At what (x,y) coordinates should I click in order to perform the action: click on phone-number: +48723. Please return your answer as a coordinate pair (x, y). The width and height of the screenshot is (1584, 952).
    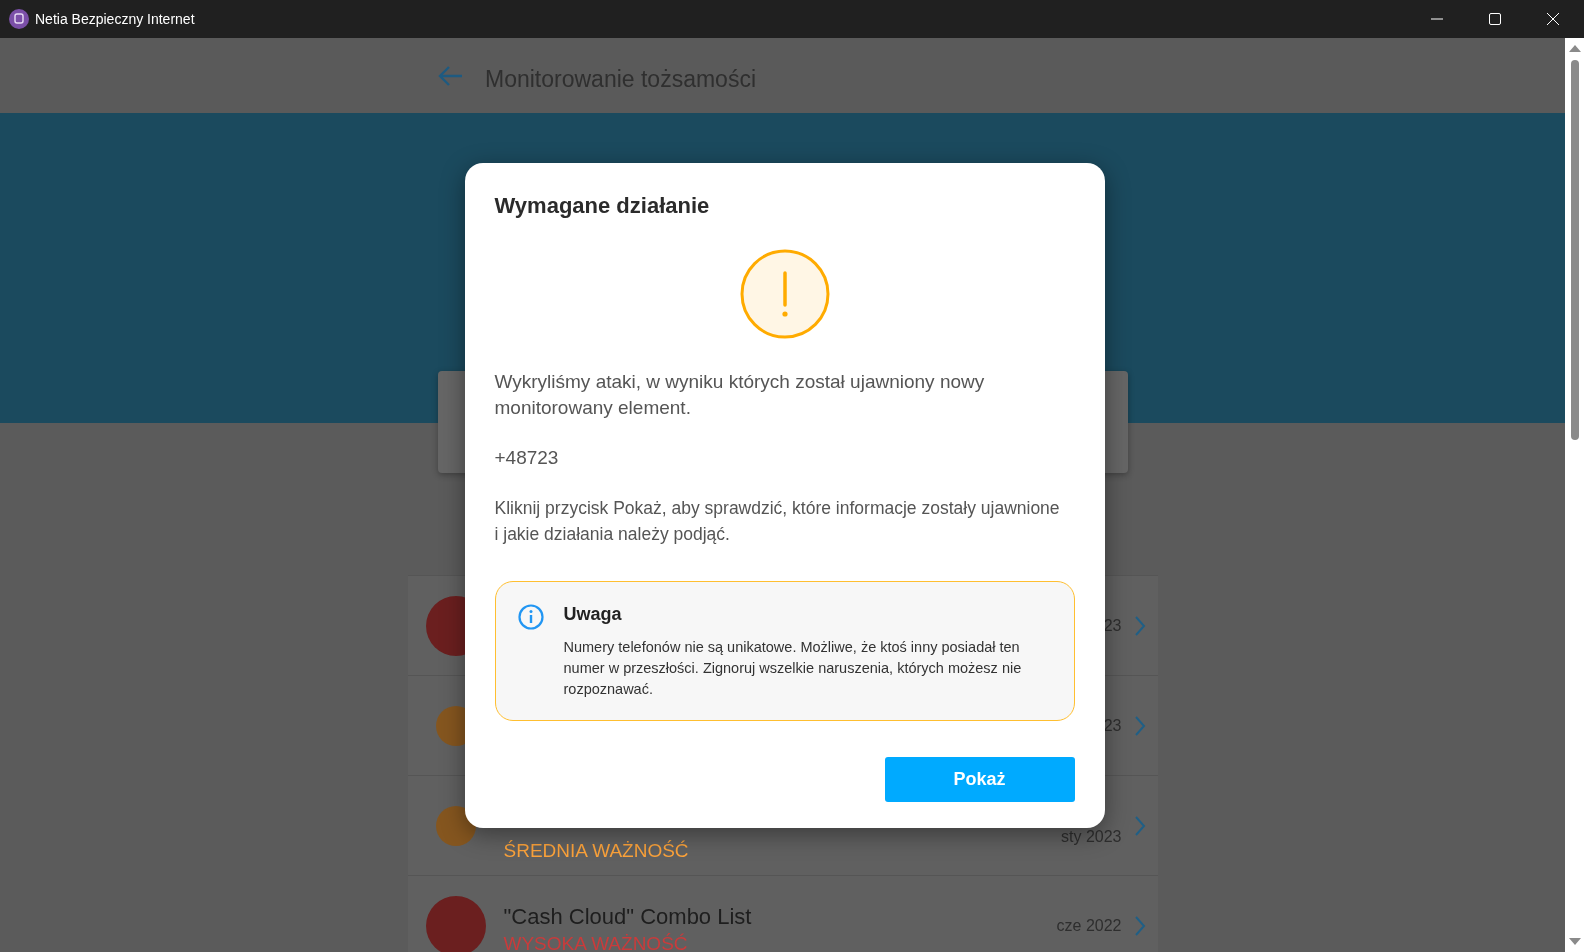
    Looking at the image, I should click on (527, 457).